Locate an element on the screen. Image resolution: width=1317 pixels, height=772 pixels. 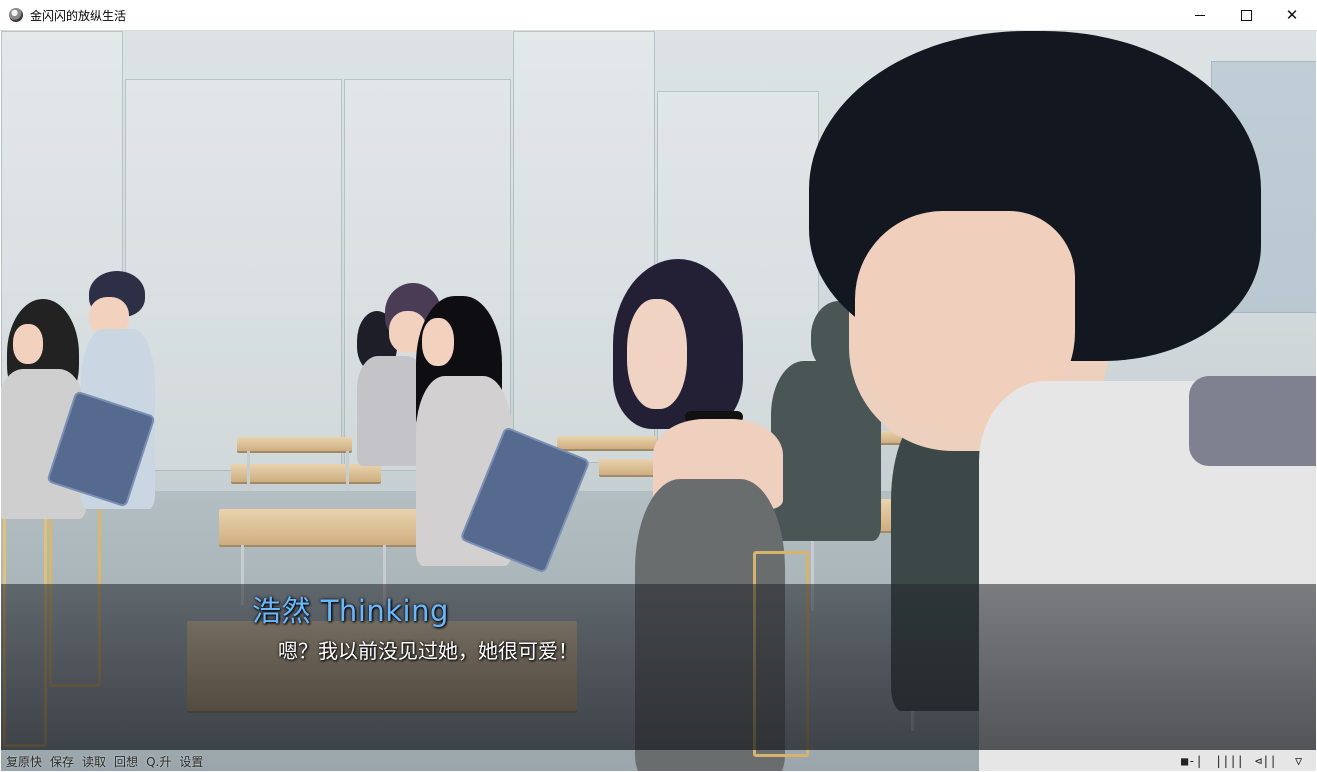
speaker-name: 浩然 Thinking is located at coordinates (350, 611).